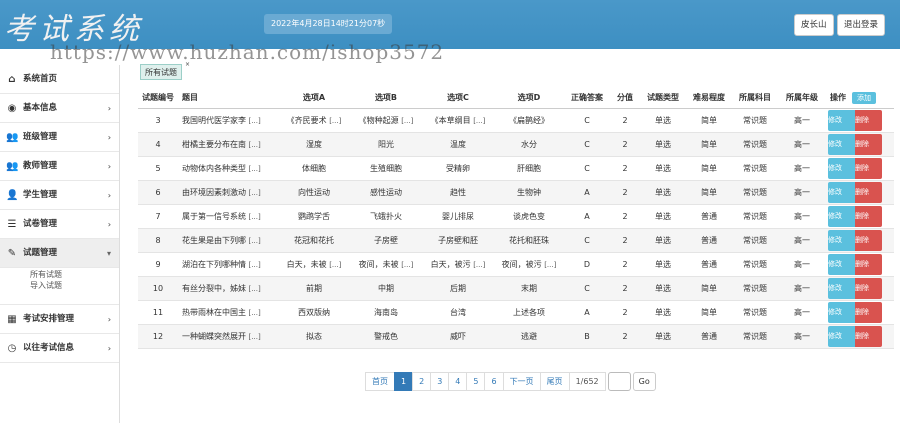  What do you see at coordinates (440, 381) in the screenshot?
I see `page-button: 3` at bounding box center [440, 381].